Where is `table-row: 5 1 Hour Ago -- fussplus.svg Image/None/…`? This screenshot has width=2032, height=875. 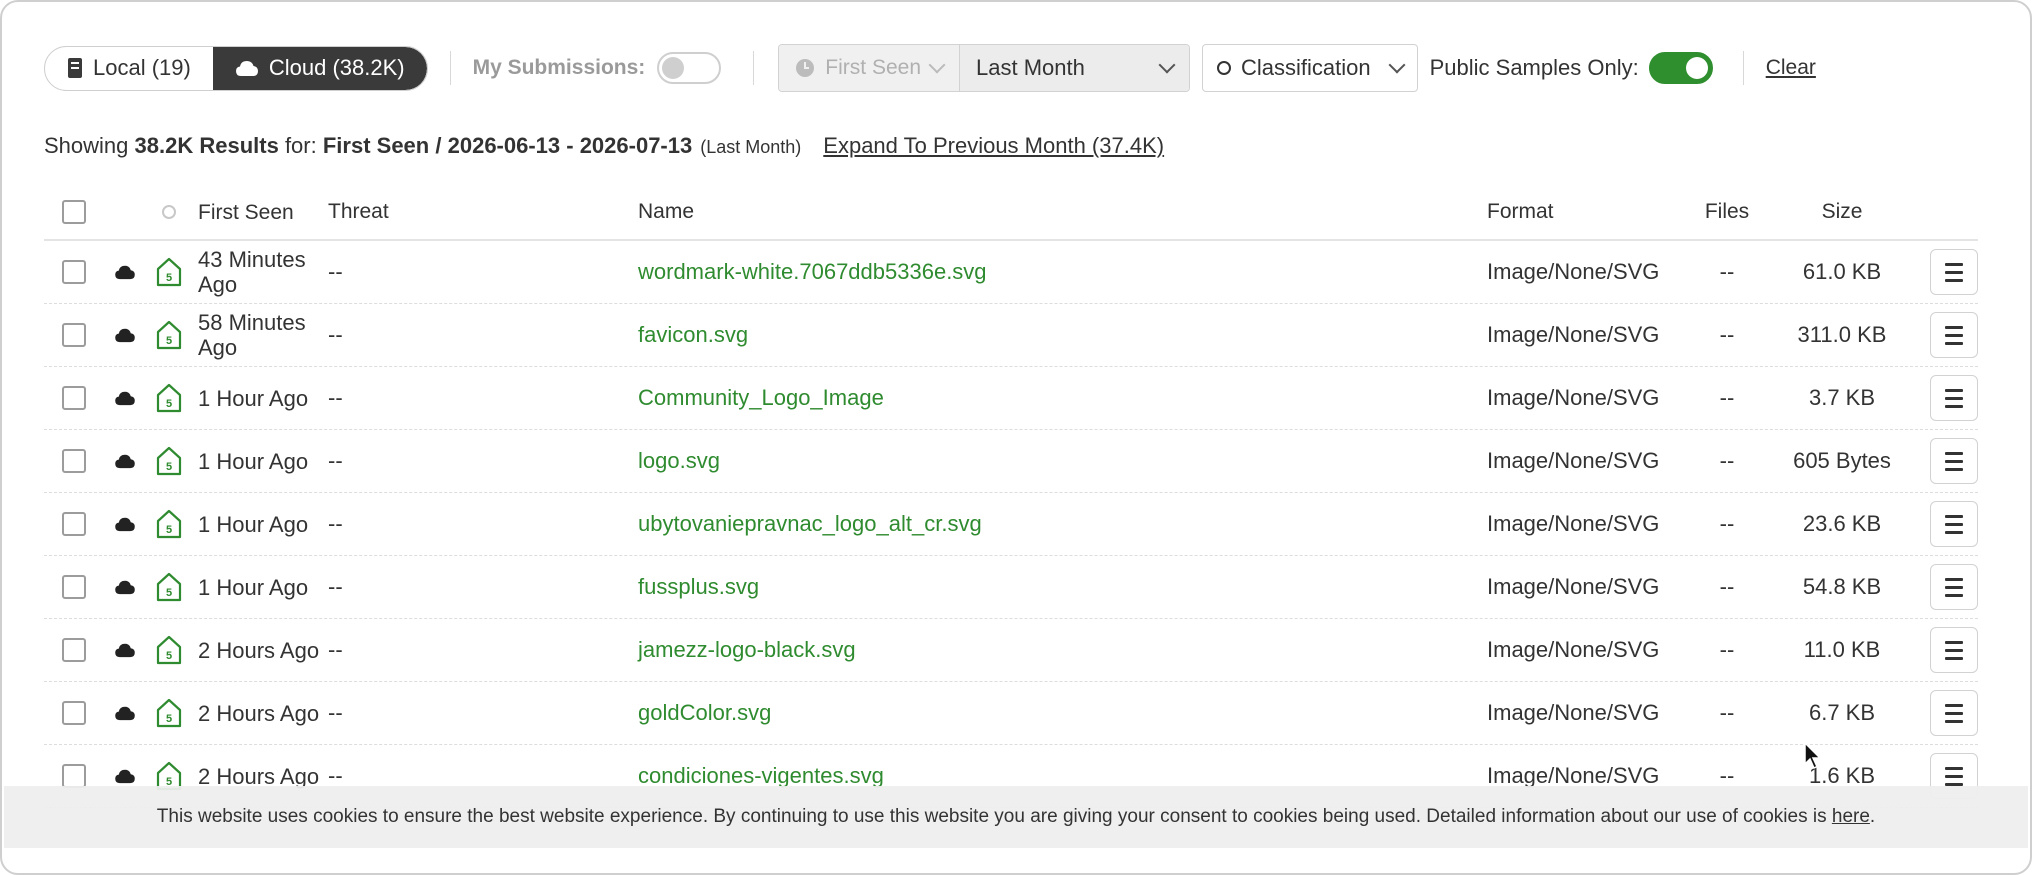
table-row: 5 1 Hour Ago -- fussplus.svg Image/None/… is located at coordinates (1011, 587).